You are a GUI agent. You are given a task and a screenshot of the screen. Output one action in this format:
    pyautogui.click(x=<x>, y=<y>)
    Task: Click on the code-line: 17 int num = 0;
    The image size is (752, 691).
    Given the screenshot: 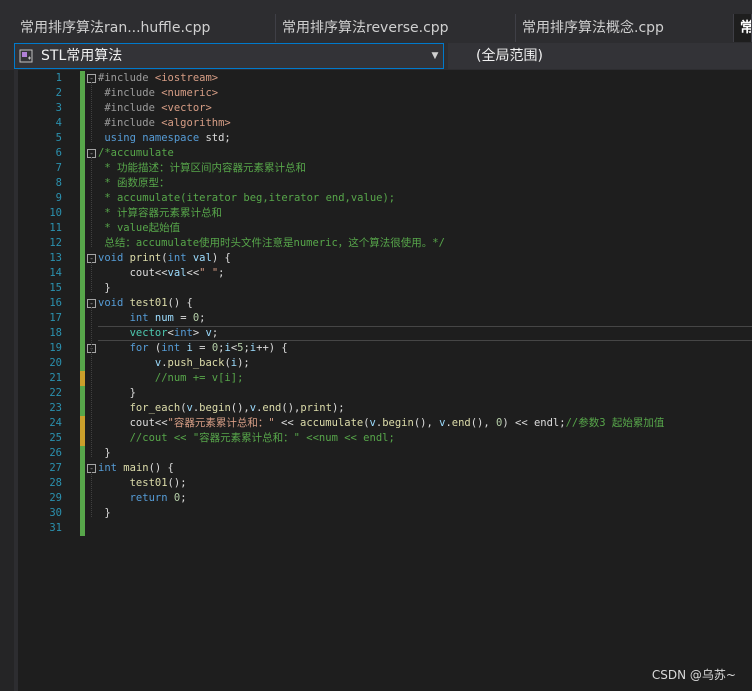 What is the action you would take?
    pyautogui.click(x=383, y=318)
    